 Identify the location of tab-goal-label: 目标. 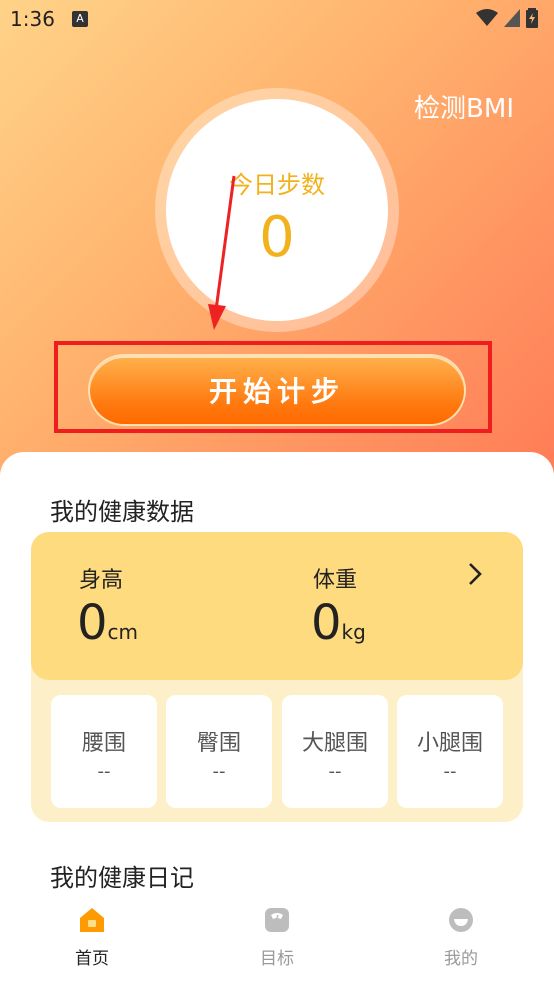
(277, 959).